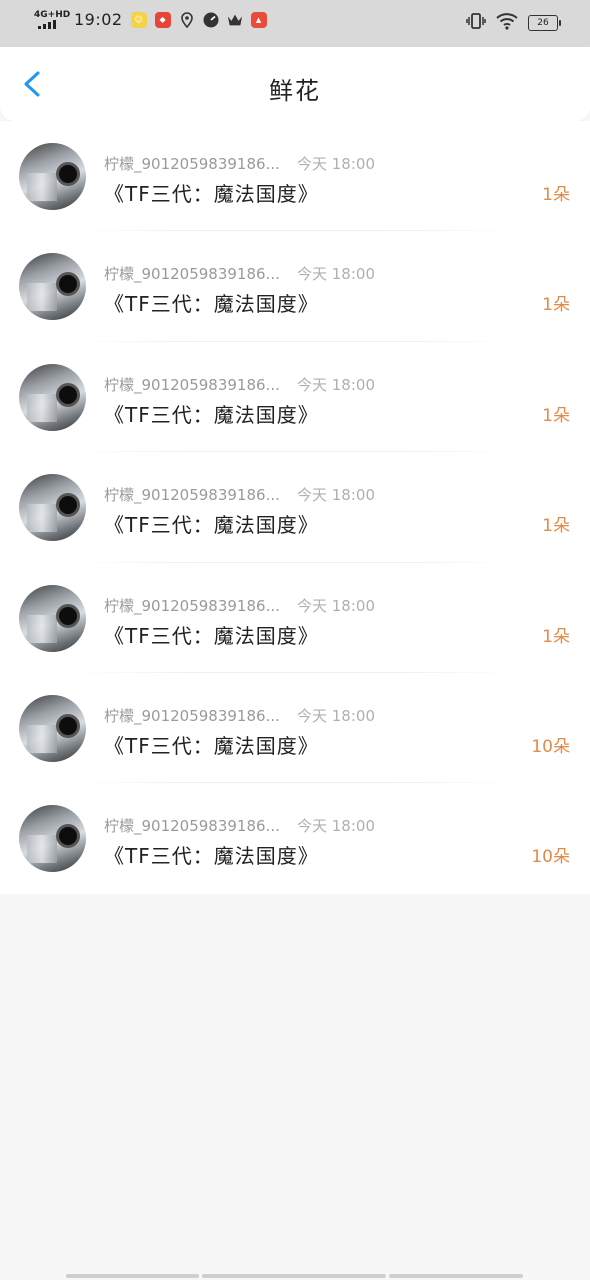 The image size is (590, 1280). What do you see at coordinates (476, 23) in the screenshot?
I see `vibrate-icon` at bounding box center [476, 23].